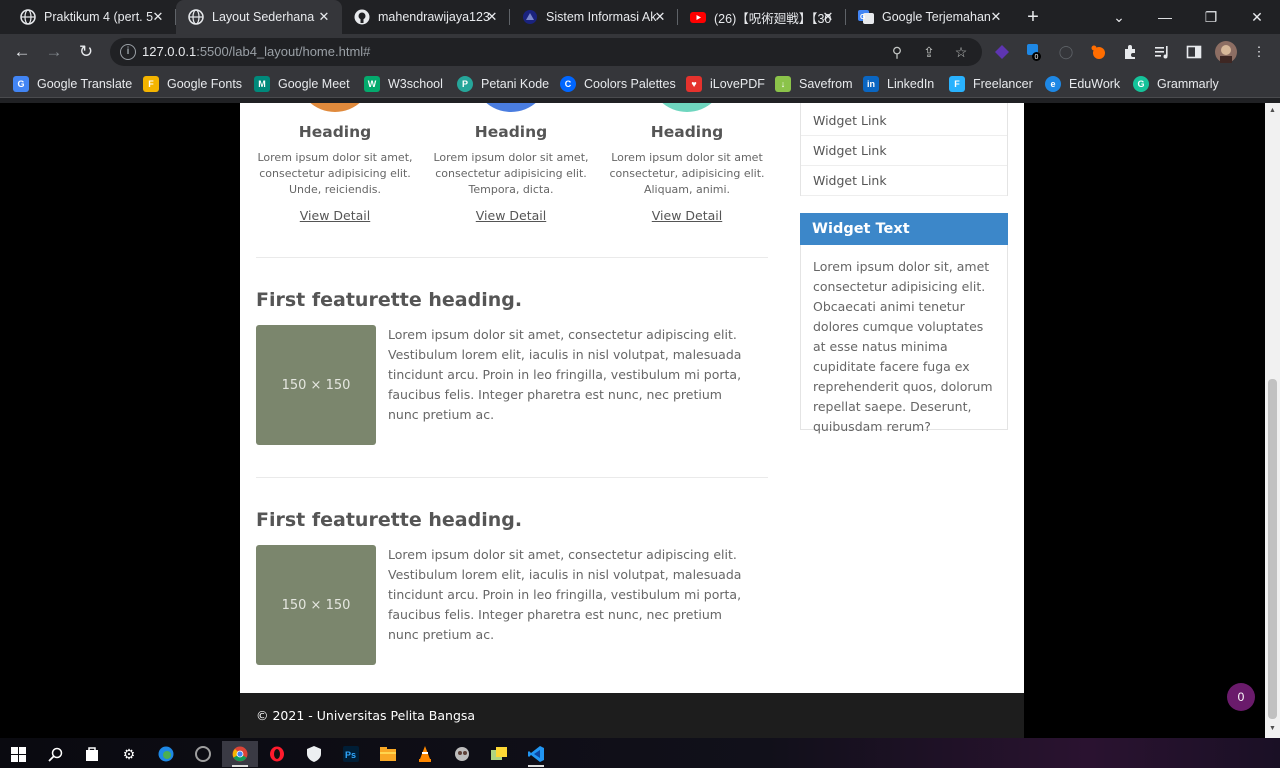 The width and height of the screenshot is (1280, 768). Describe the element at coordinates (203, 754) in the screenshot. I see `app-grey-icon` at that location.